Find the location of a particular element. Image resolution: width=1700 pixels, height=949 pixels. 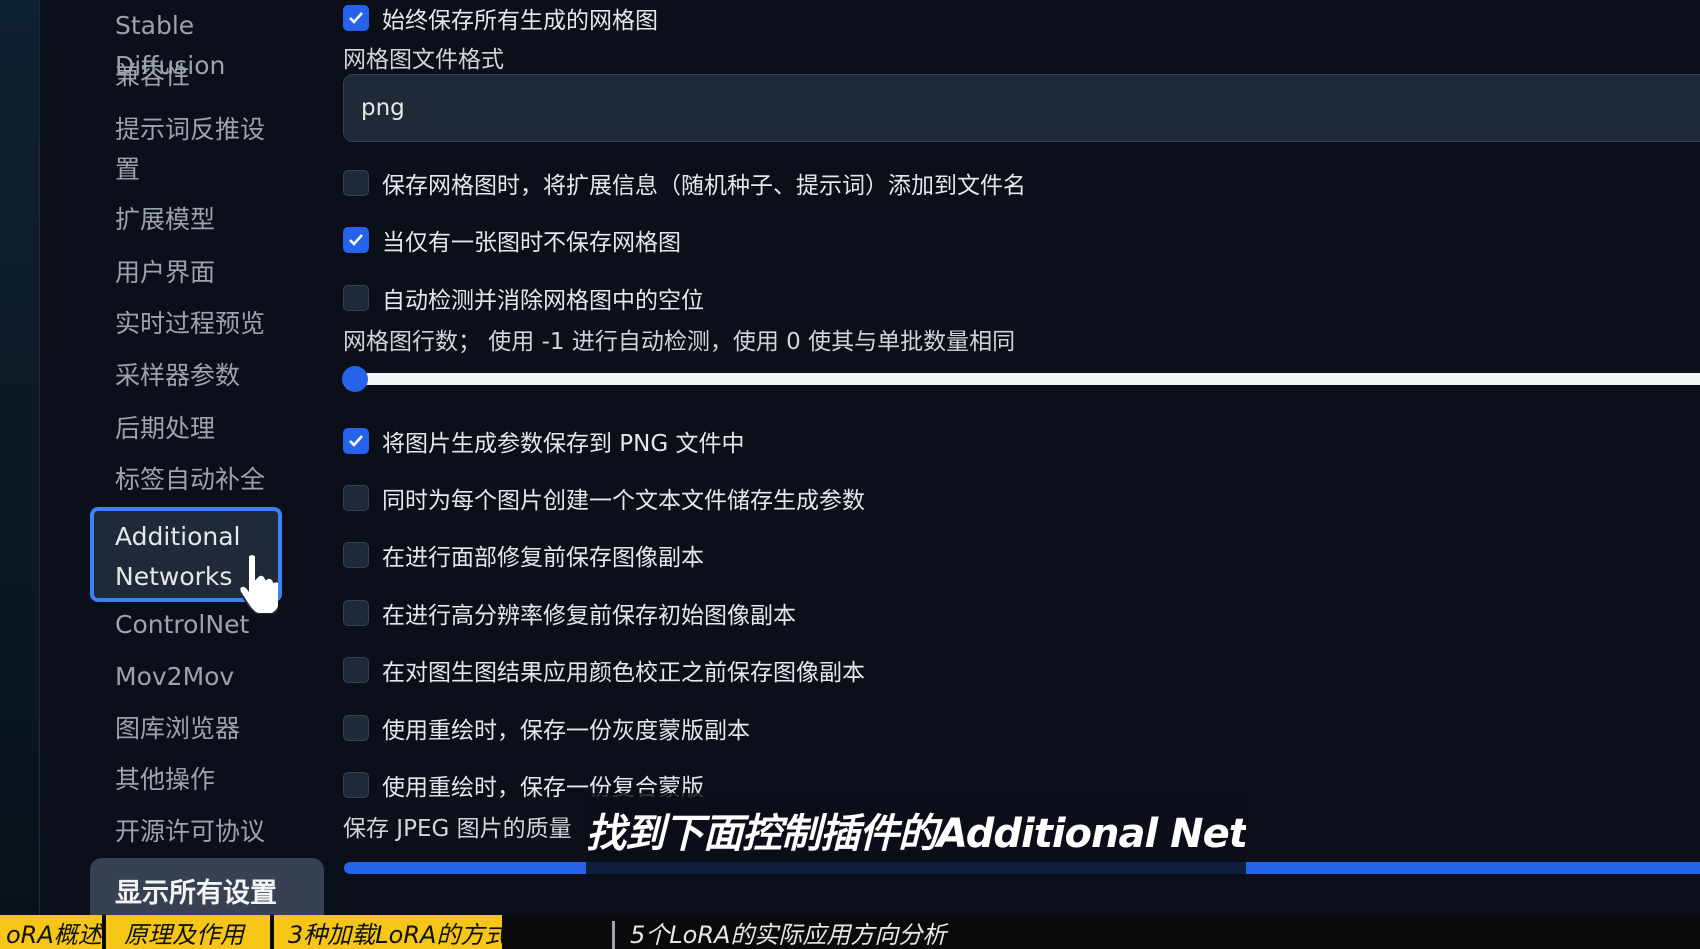

checkbox-label: 使用重绘时，保存一份灰度蒙版副本 is located at coordinates (566, 731).